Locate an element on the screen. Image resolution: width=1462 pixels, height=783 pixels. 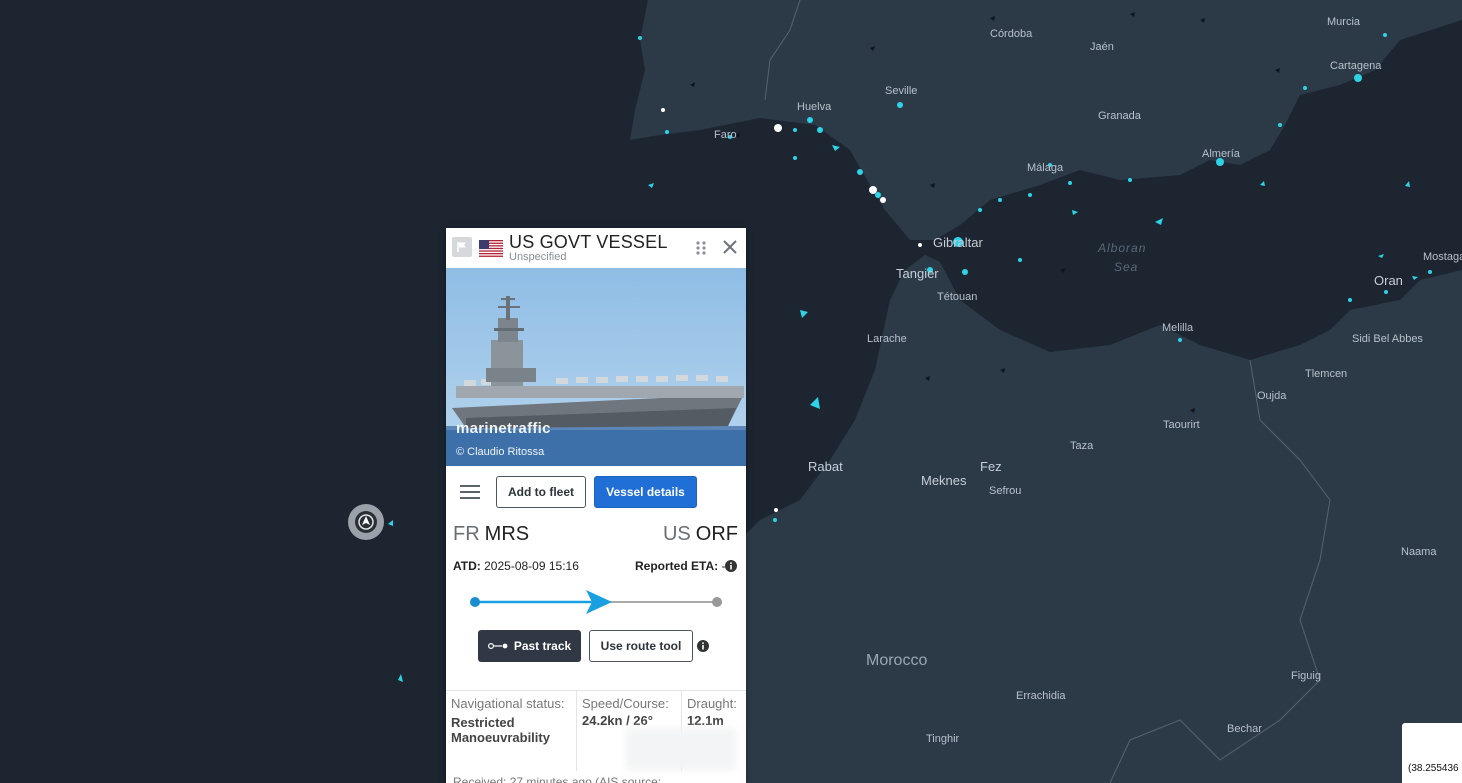
vessel-photo: marinetraffic © Claudio Ritossa is located at coordinates (596, 367).